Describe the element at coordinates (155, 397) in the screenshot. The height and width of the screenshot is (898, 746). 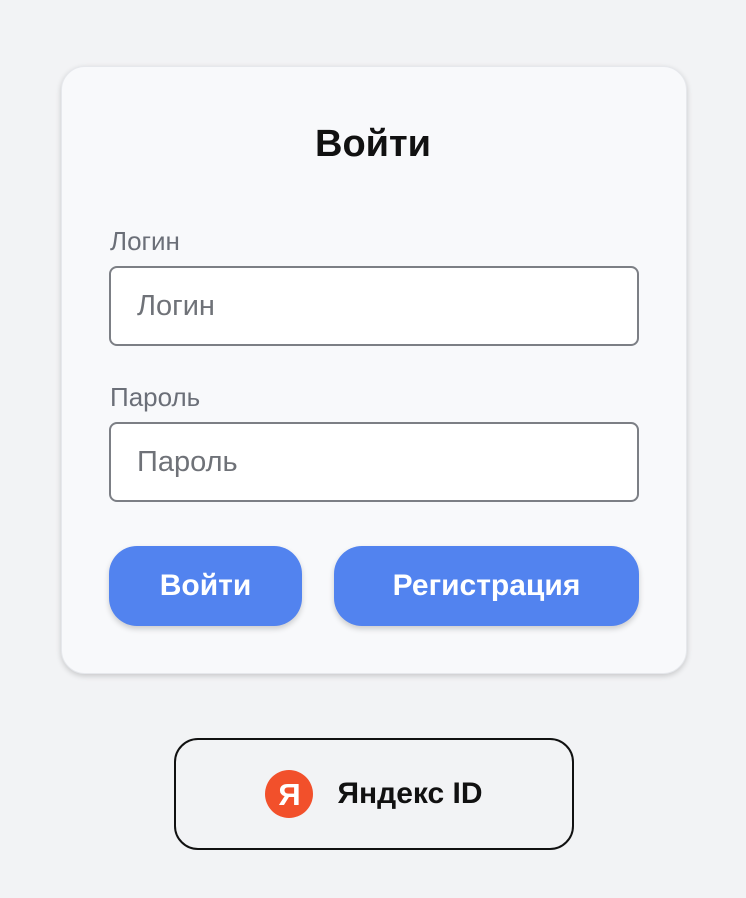
I see `password-label: Пароль` at that location.